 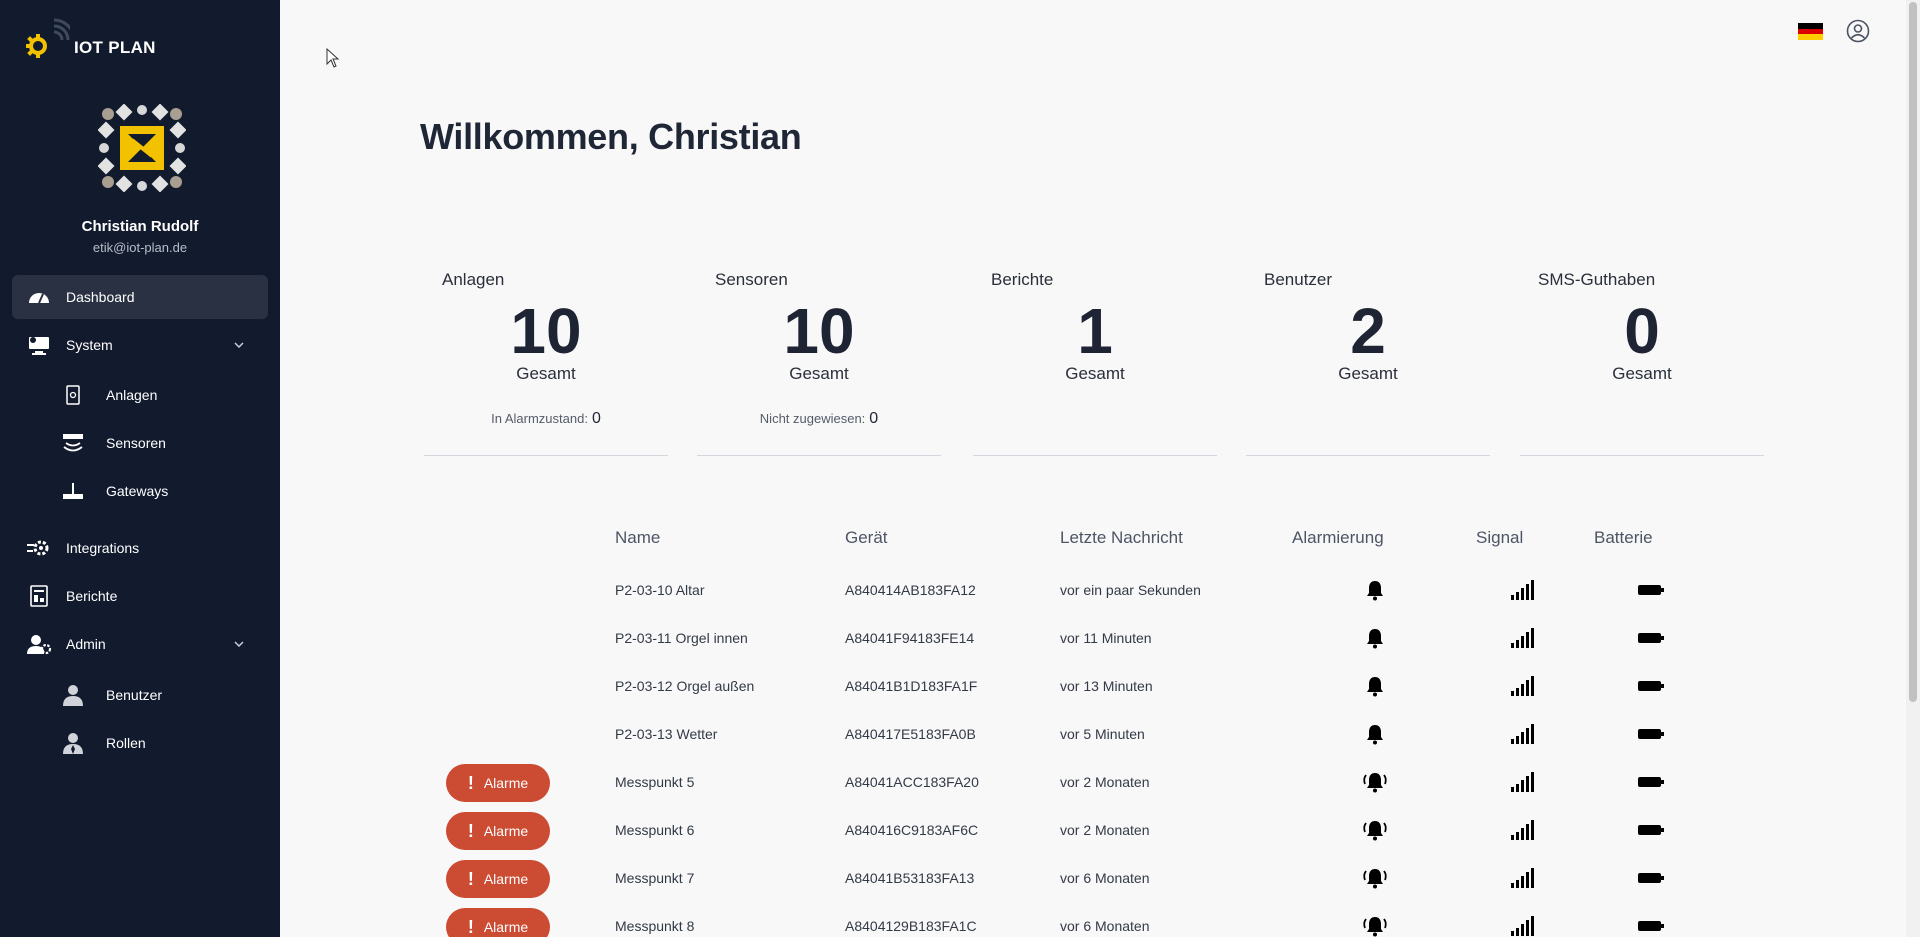 I want to click on logo-text: IOT PLAN, so click(x=115, y=47).